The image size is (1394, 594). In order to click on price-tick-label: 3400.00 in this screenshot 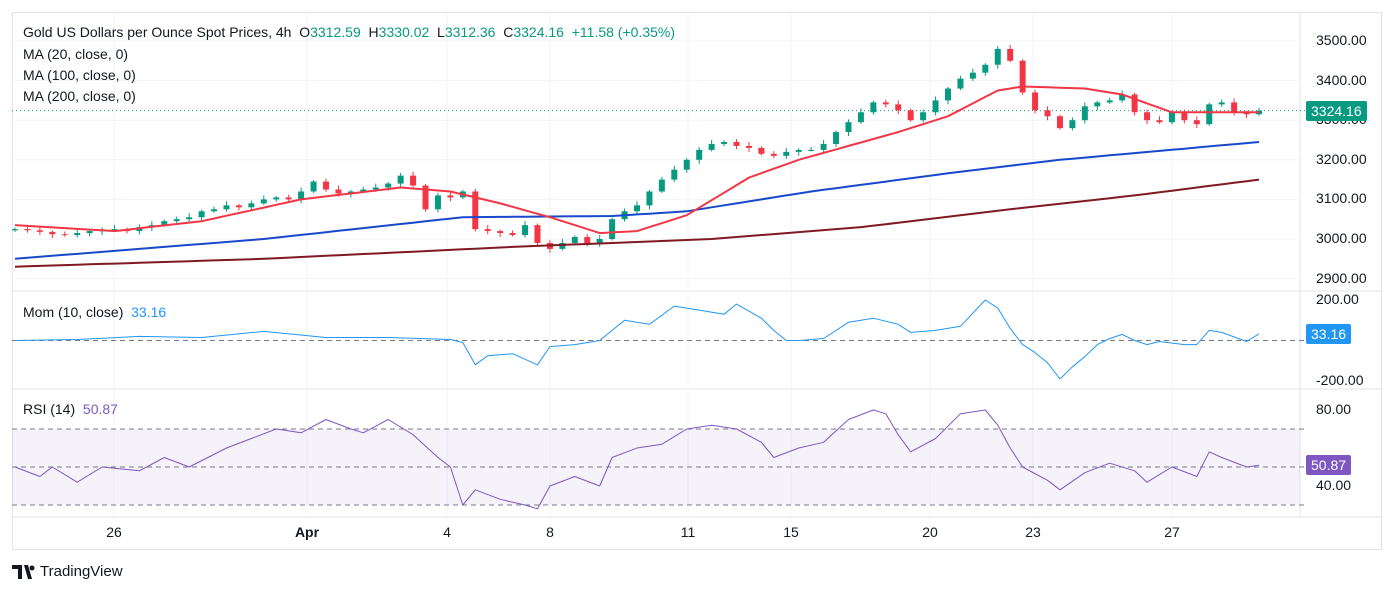, I will do `click(1341, 79)`.